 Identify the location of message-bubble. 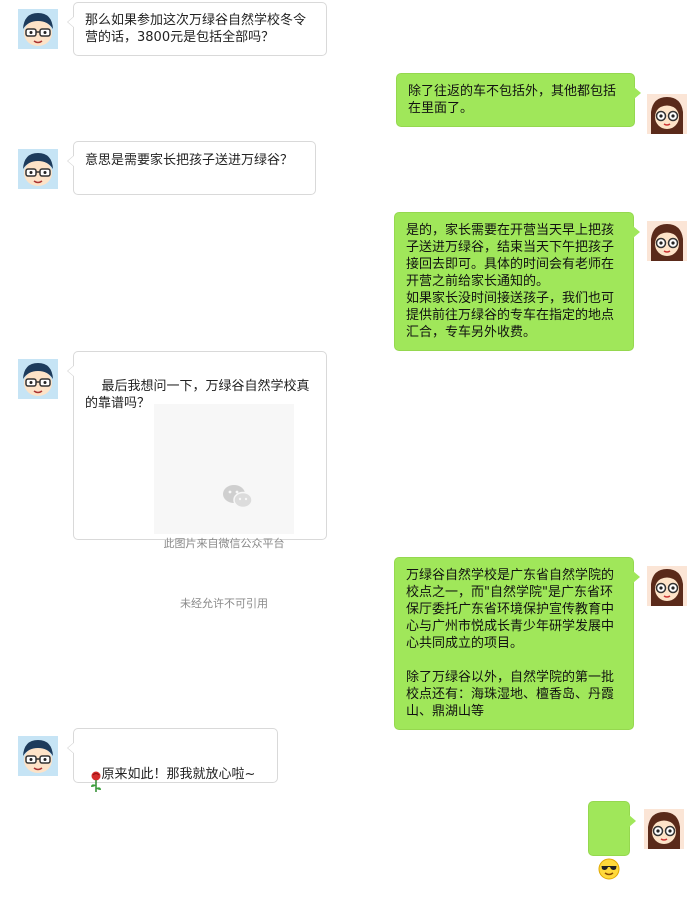
(612, 840).